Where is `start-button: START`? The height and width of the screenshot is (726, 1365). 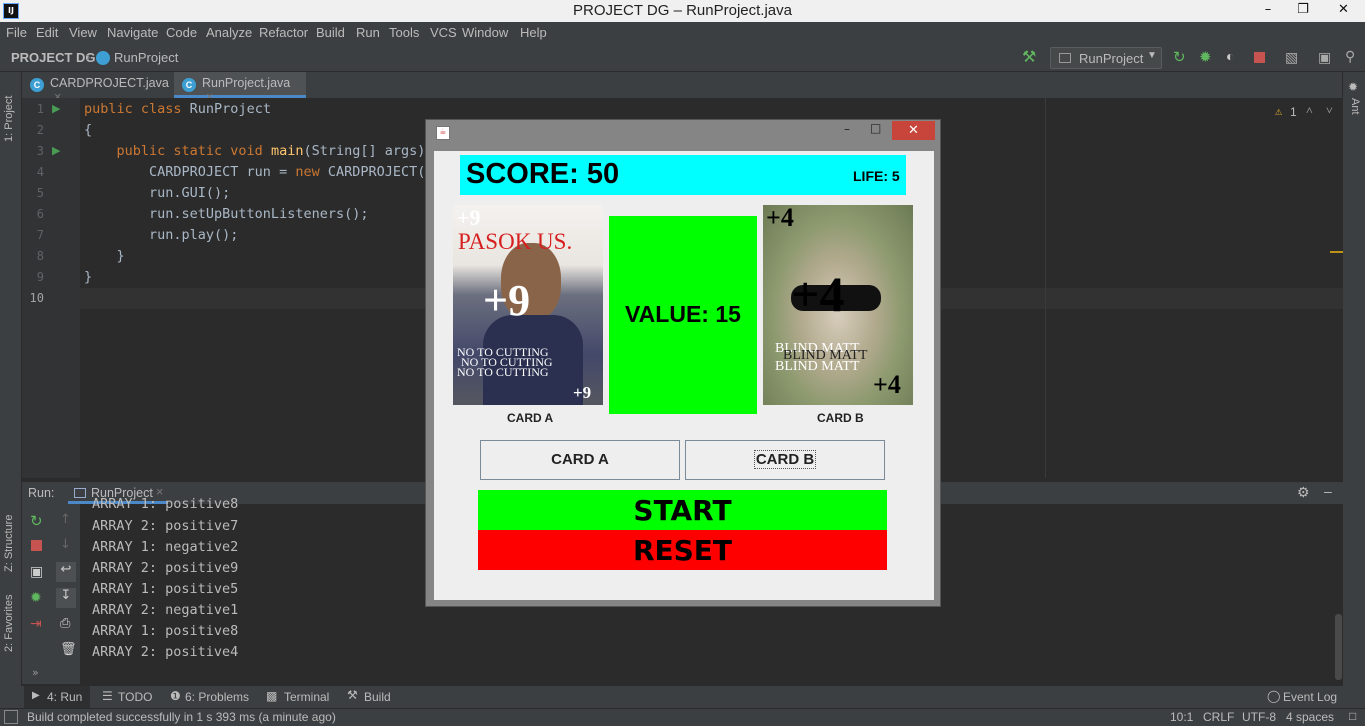
start-button: START is located at coordinates (682, 510).